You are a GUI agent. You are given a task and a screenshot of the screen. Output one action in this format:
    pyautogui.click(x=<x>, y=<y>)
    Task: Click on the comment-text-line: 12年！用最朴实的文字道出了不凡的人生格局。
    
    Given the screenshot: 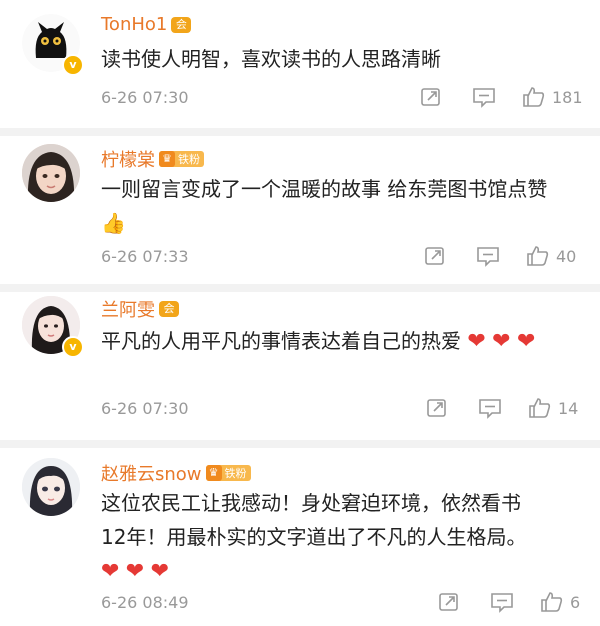 What is the action you would take?
    pyautogui.click(x=314, y=537)
    